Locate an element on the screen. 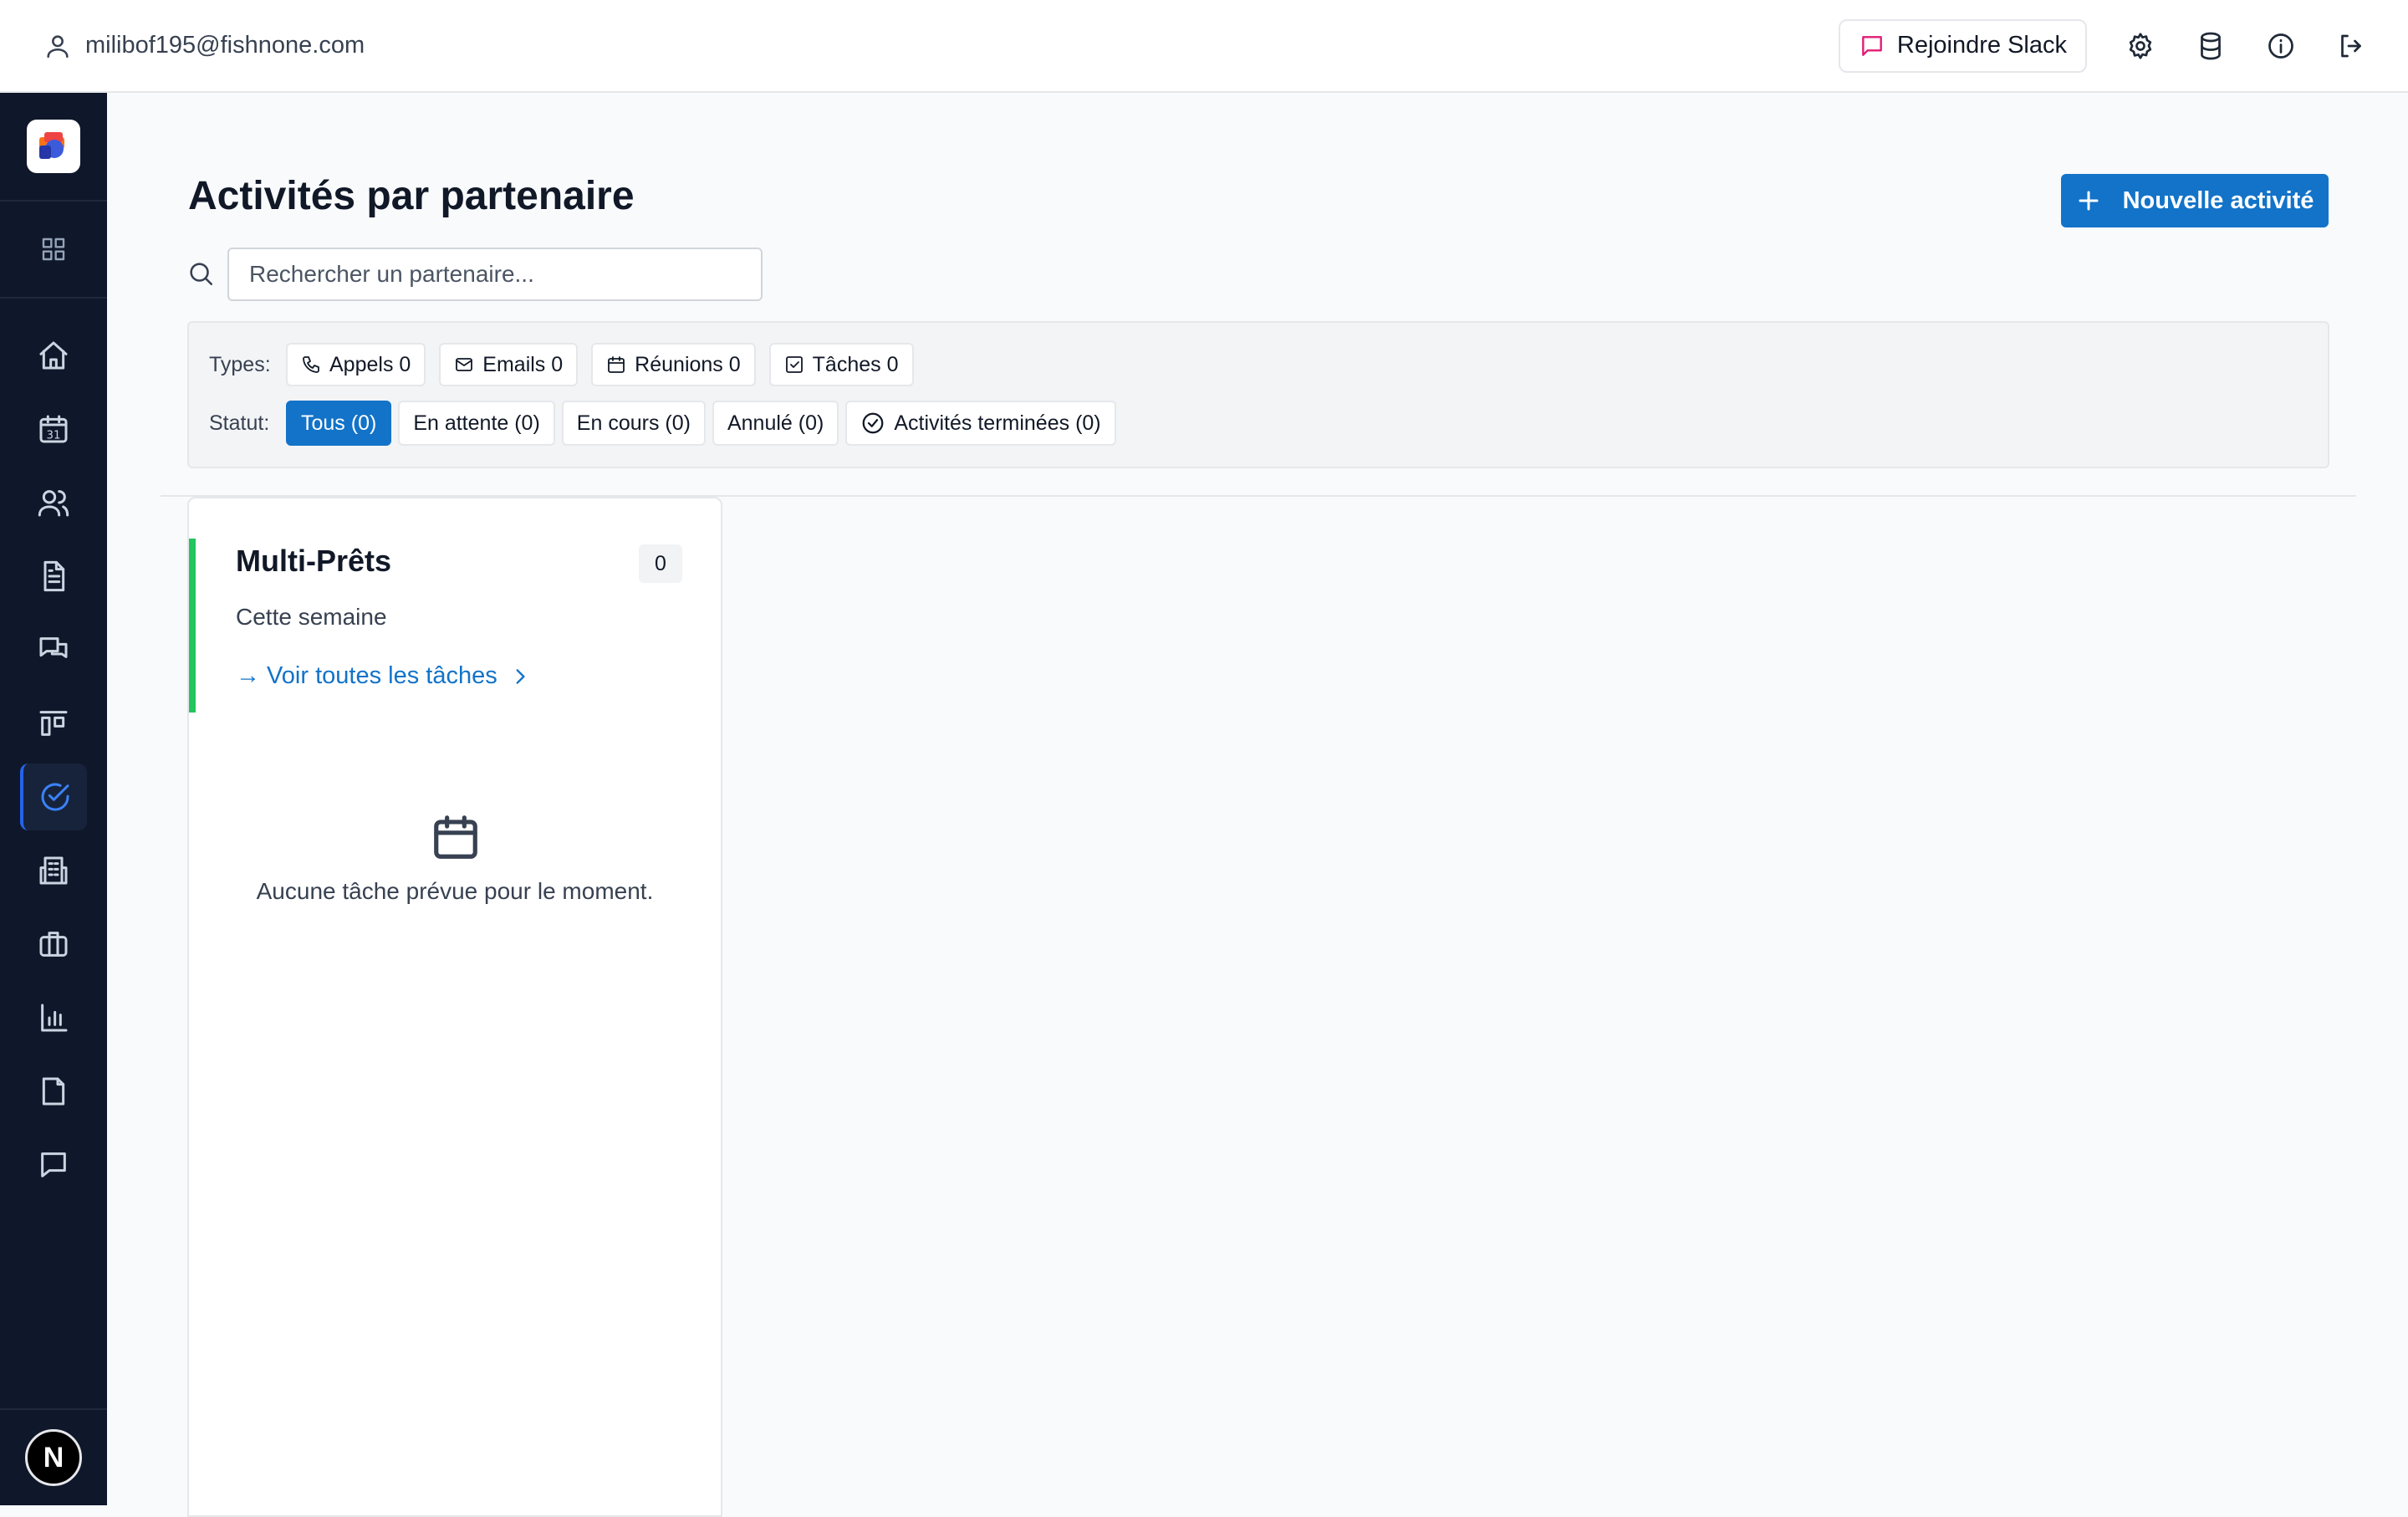 This screenshot has height=1517, width=2408. comment-icon is located at coordinates (54, 1165).